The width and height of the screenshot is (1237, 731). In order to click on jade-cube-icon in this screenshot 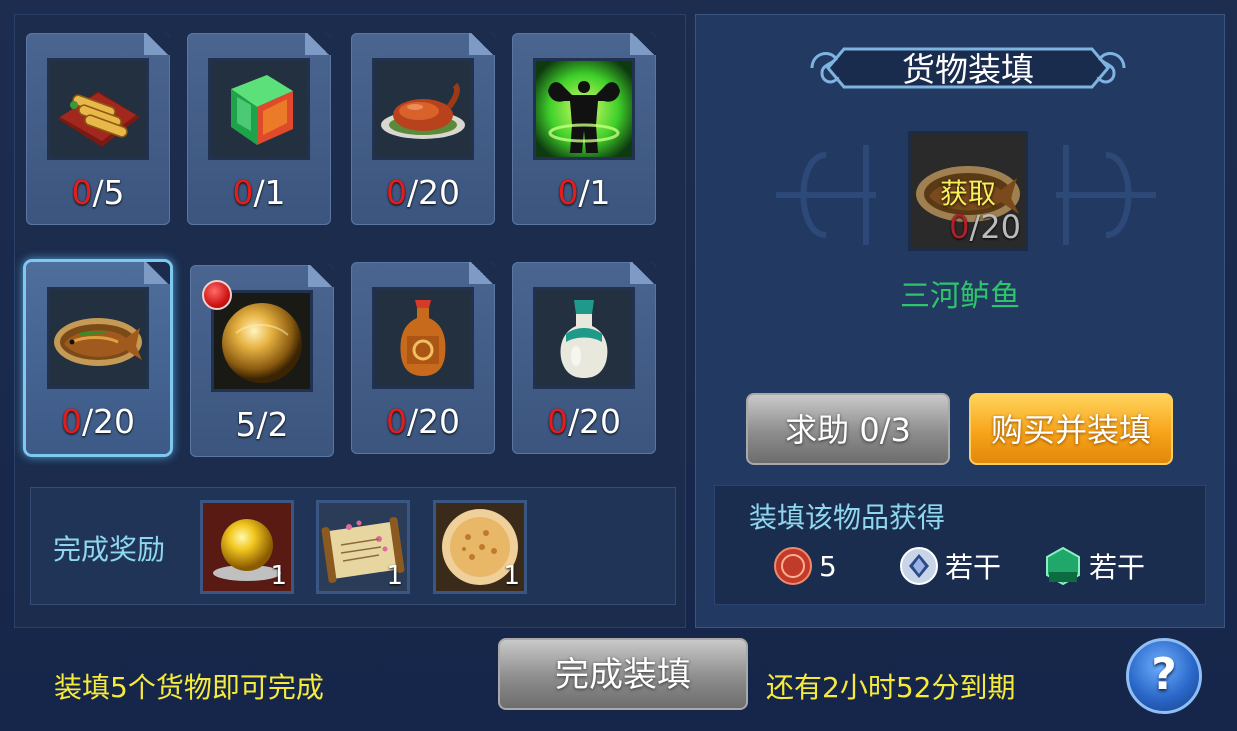, I will do `click(259, 109)`.